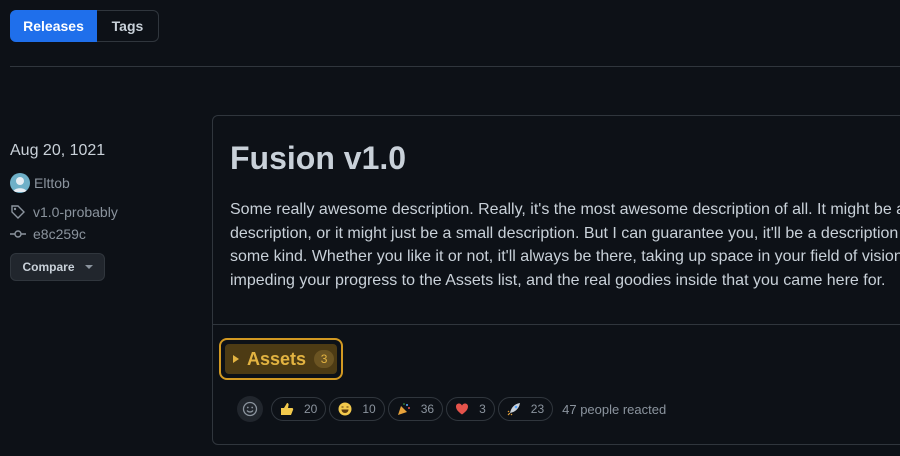 The width and height of the screenshot is (900, 456). I want to click on laugh-icon, so click(345, 409).